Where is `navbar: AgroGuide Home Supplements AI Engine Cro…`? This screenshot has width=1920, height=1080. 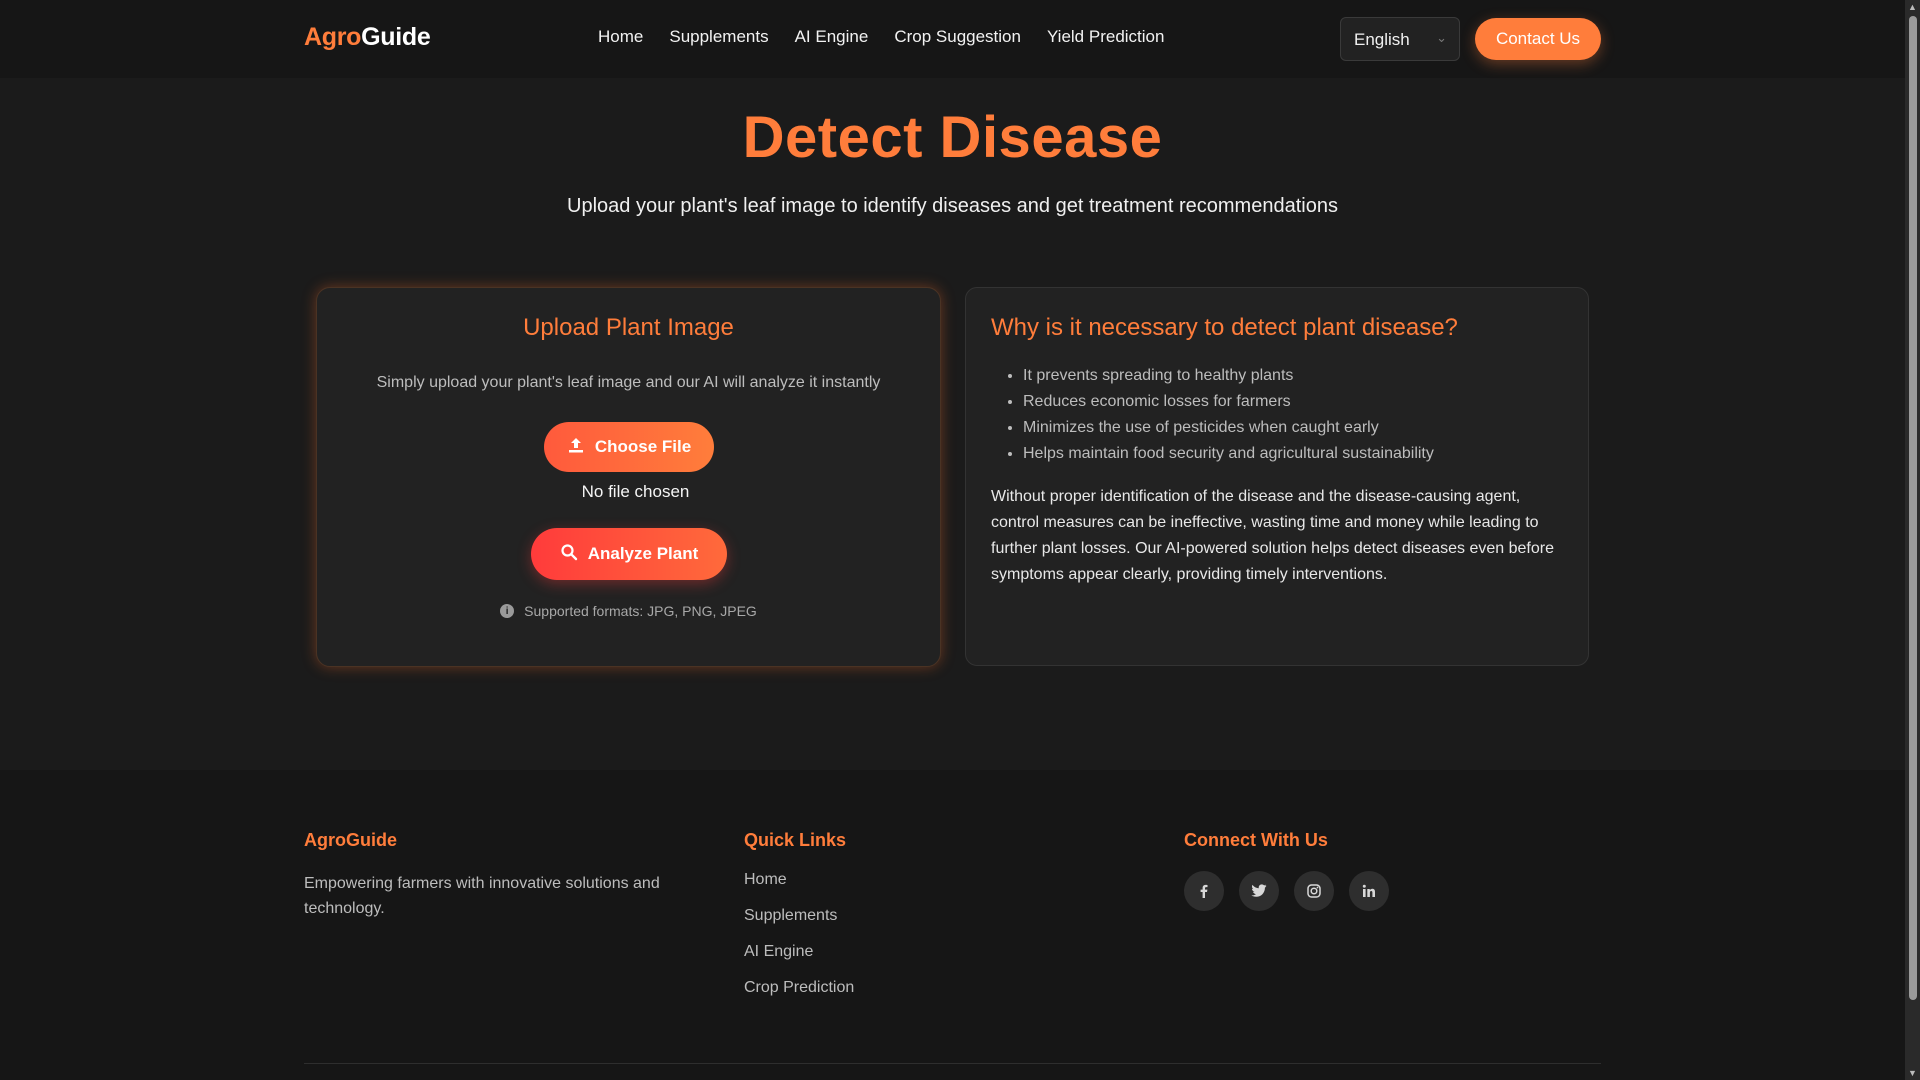
navbar: AgroGuide Home Supplements AI Engine Cro… is located at coordinates (952, 39).